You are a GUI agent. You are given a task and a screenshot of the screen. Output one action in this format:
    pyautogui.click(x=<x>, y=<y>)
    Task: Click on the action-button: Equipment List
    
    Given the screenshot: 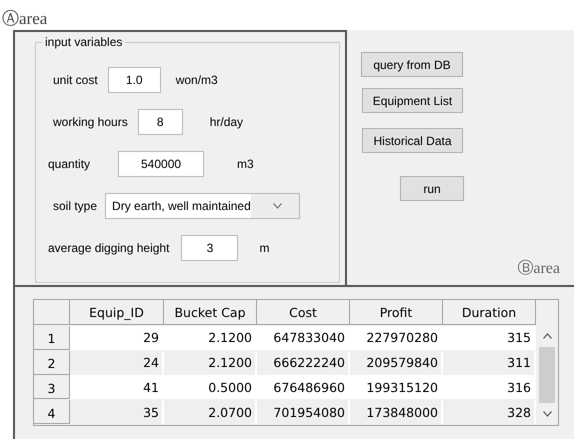 What is the action you would take?
    pyautogui.click(x=412, y=100)
    